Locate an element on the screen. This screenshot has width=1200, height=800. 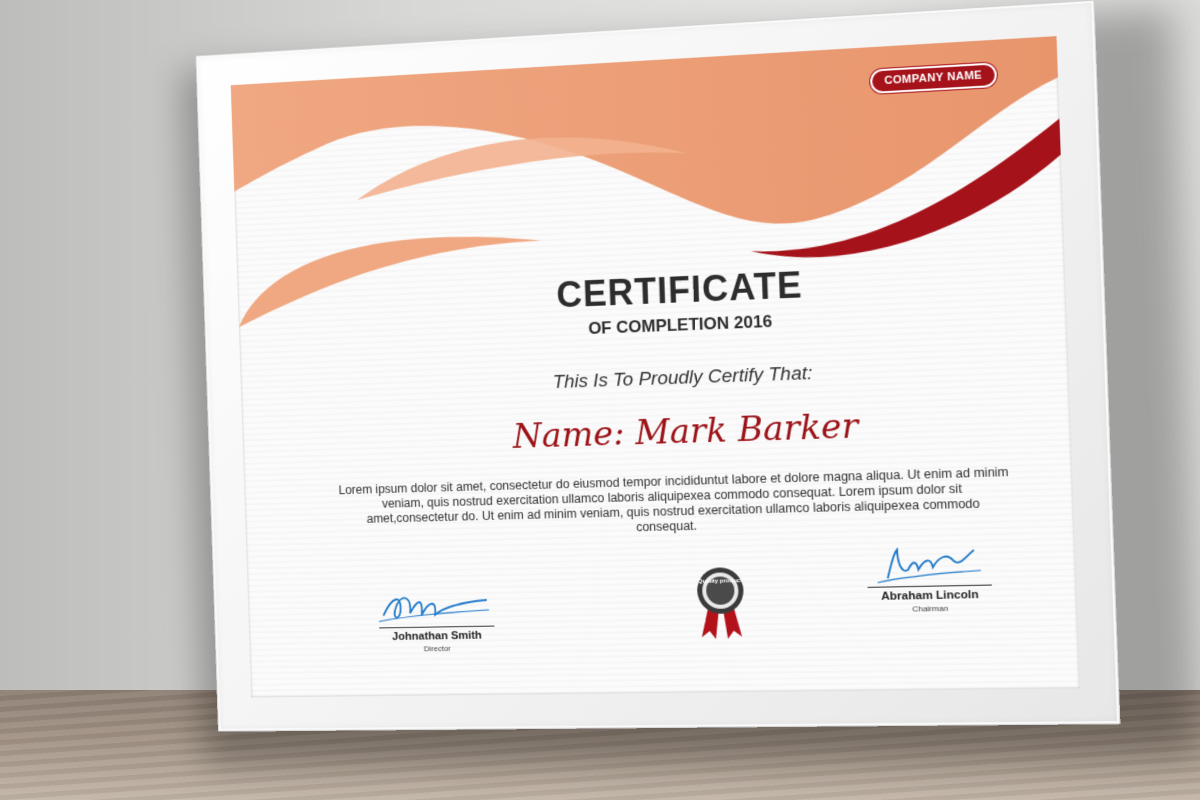
signature-block-left: Johnathan Smith Director is located at coordinates (437, 619).